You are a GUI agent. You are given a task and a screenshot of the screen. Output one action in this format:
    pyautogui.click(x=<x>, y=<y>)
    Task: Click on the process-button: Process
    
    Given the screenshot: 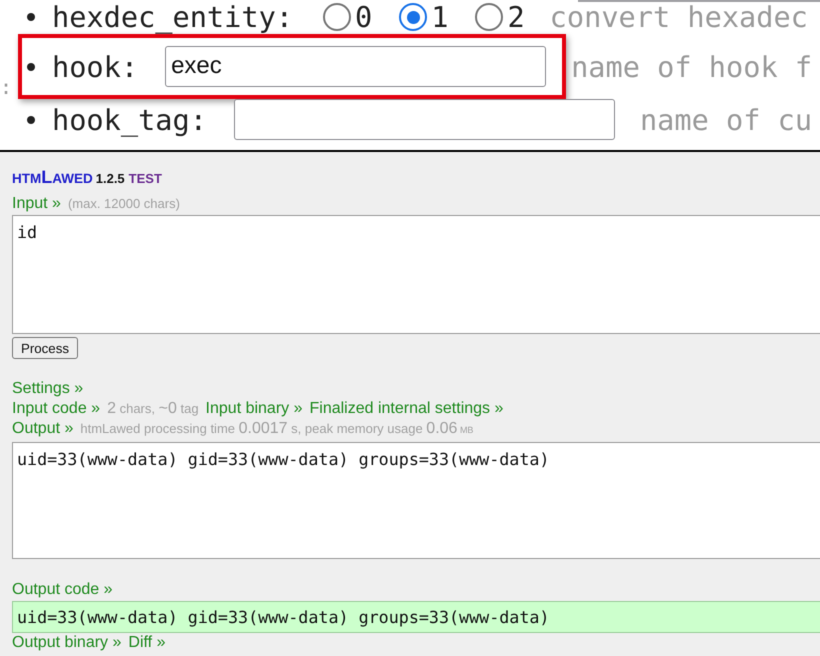 What is the action you would take?
    pyautogui.click(x=45, y=348)
    